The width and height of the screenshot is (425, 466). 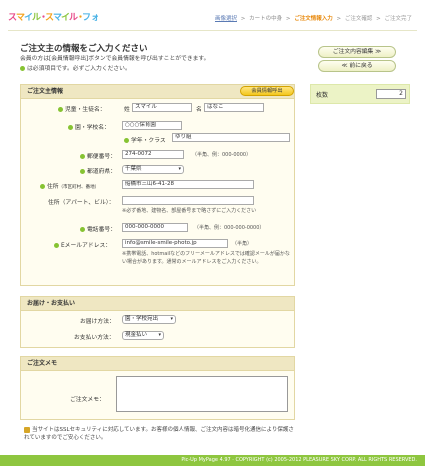 I want to click on prefecture-select: 千葉県 ▾, so click(x=153, y=169).